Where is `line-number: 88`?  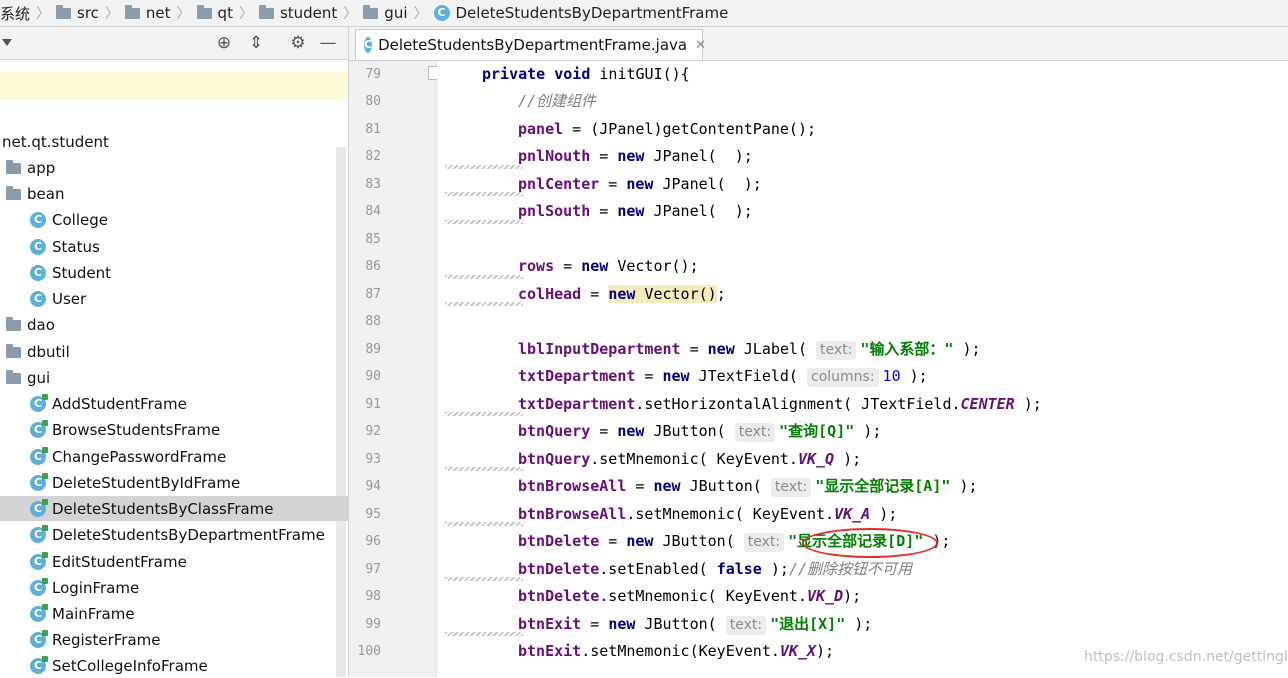
line-number: 88 is located at coordinates (373, 321).